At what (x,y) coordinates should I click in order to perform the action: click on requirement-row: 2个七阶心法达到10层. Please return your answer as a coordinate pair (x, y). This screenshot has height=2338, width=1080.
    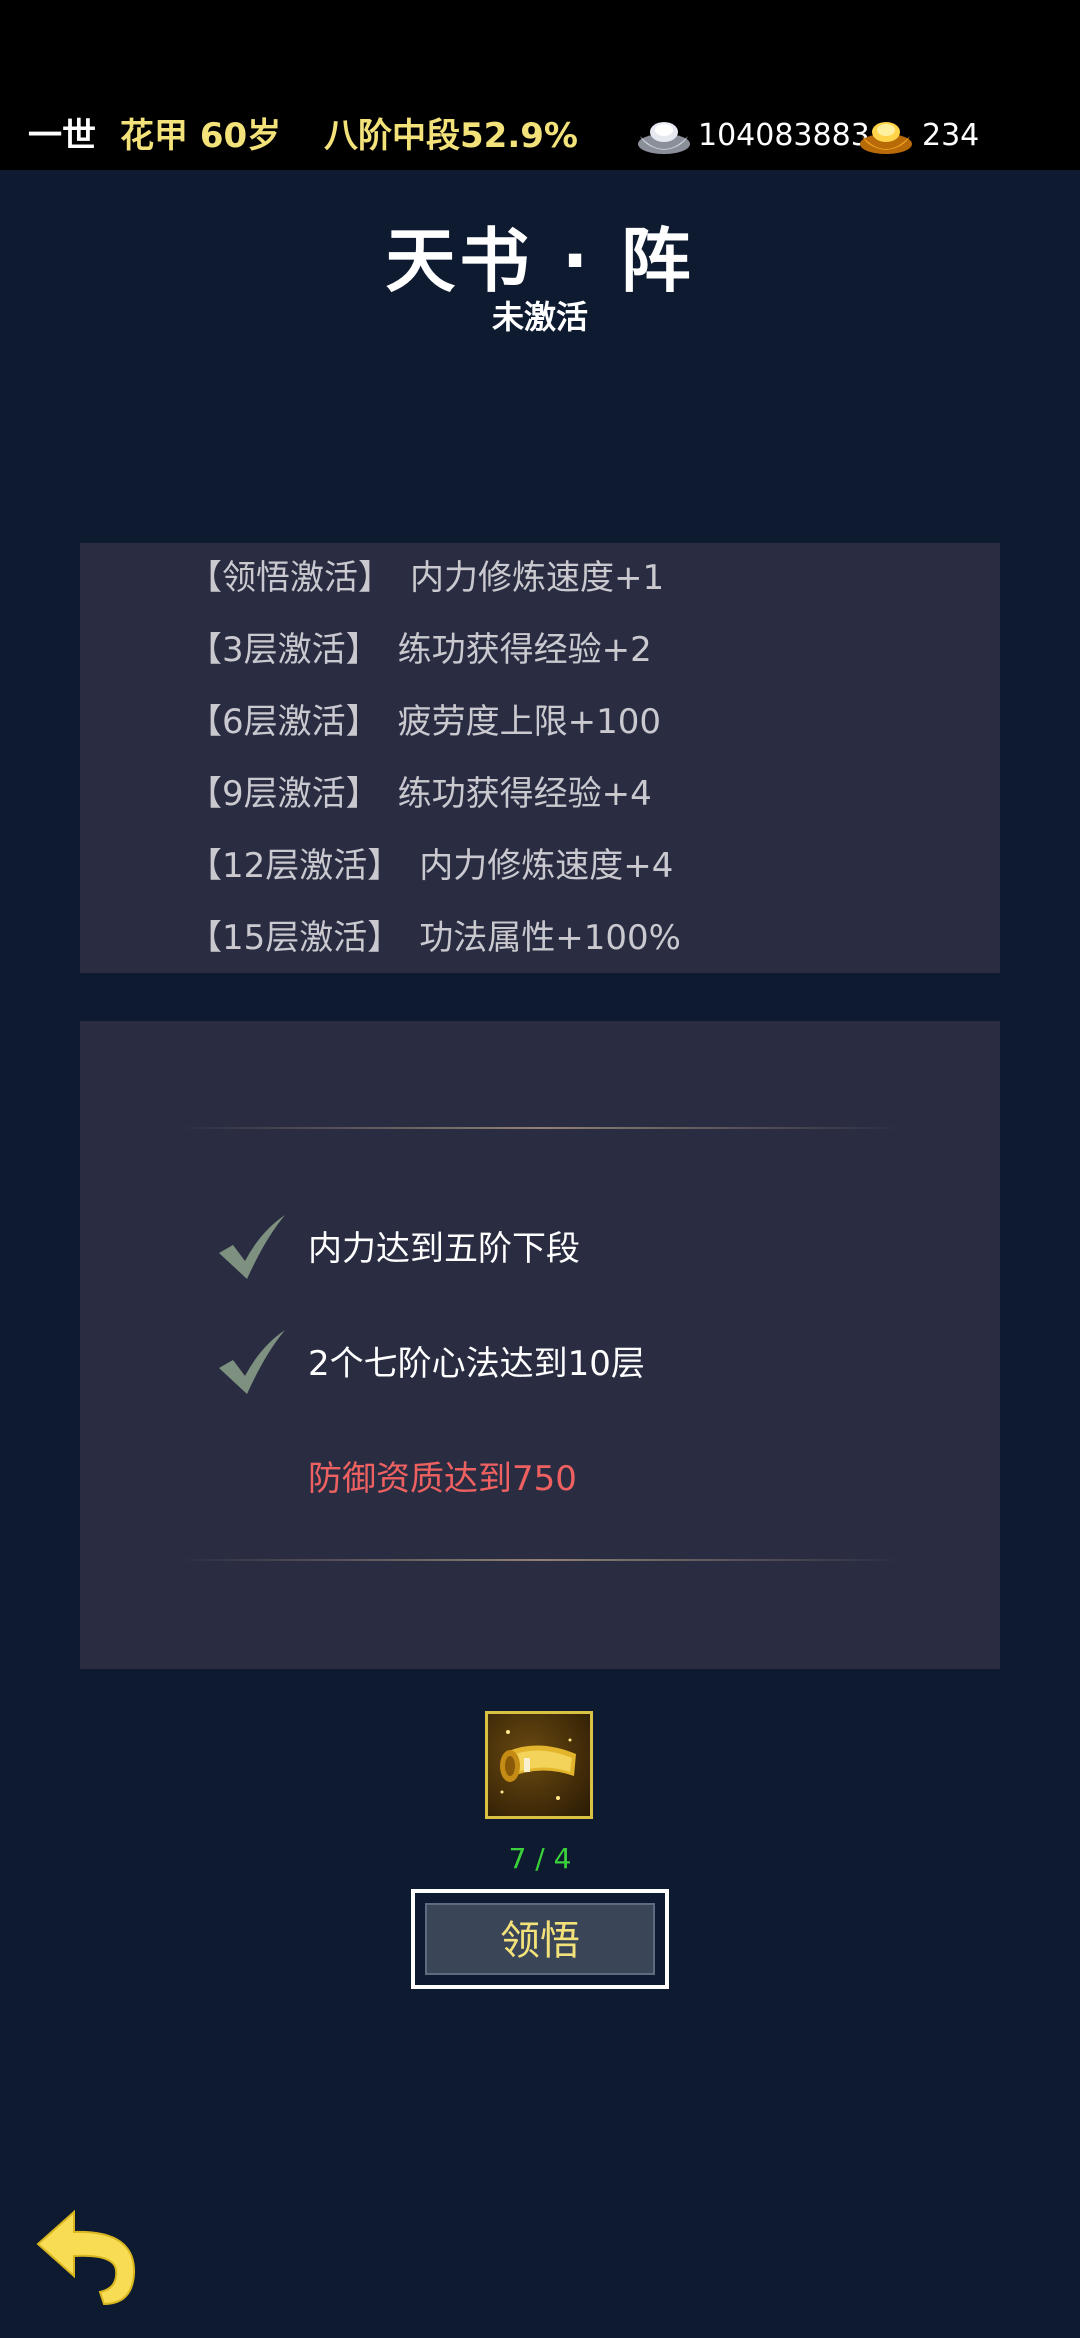
    Looking at the image, I should click on (540, 1364).